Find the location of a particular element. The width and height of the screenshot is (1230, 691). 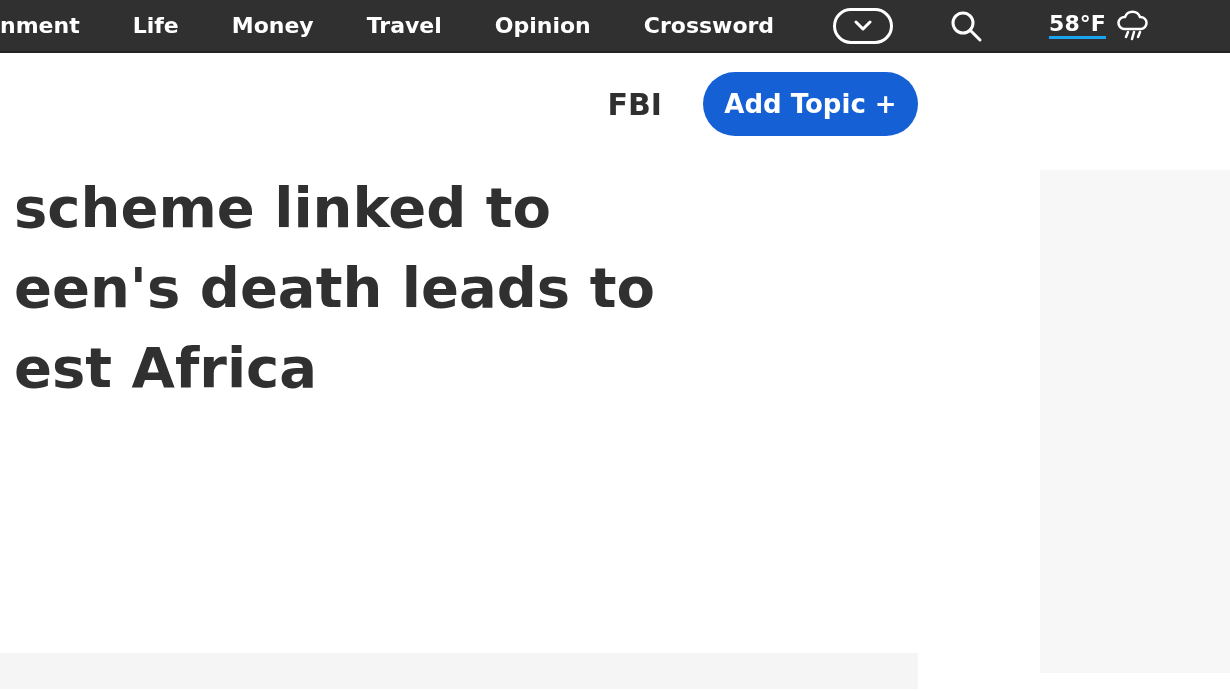

nav-link: Money is located at coordinates (272, 25).